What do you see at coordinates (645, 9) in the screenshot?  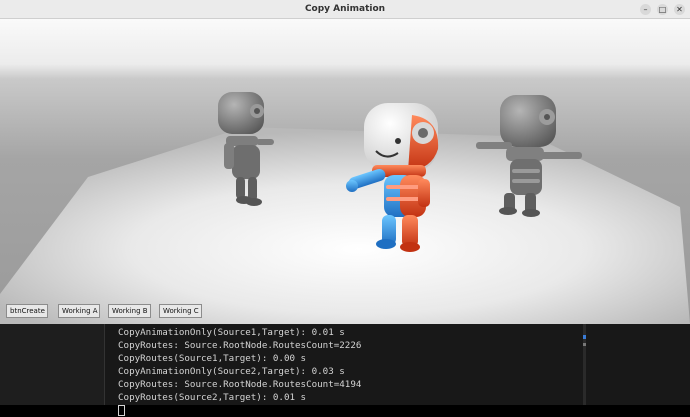 I see `minimize-button: –` at bounding box center [645, 9].